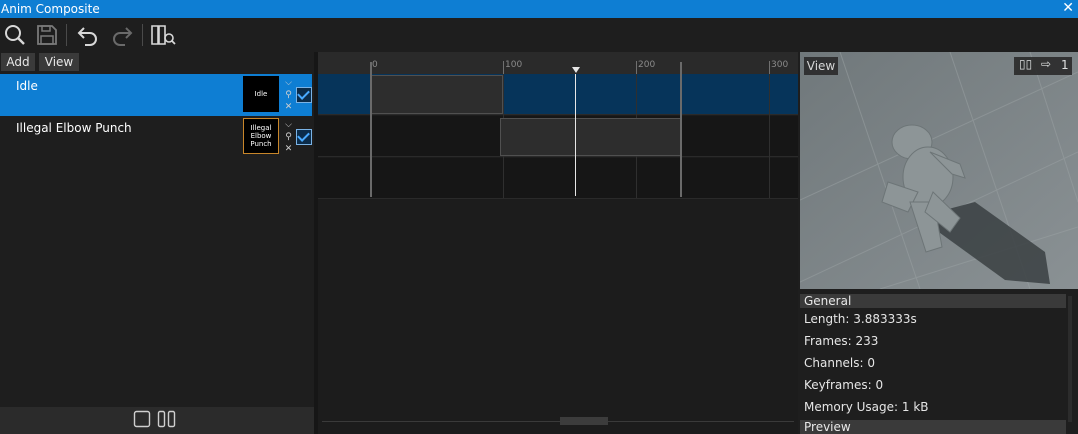 This screenshot has height=434, width=1078. What do you see at coordinates (27, 86) in the screenshot?
I see `track-name: Idle` at bounding box center [27, 86].